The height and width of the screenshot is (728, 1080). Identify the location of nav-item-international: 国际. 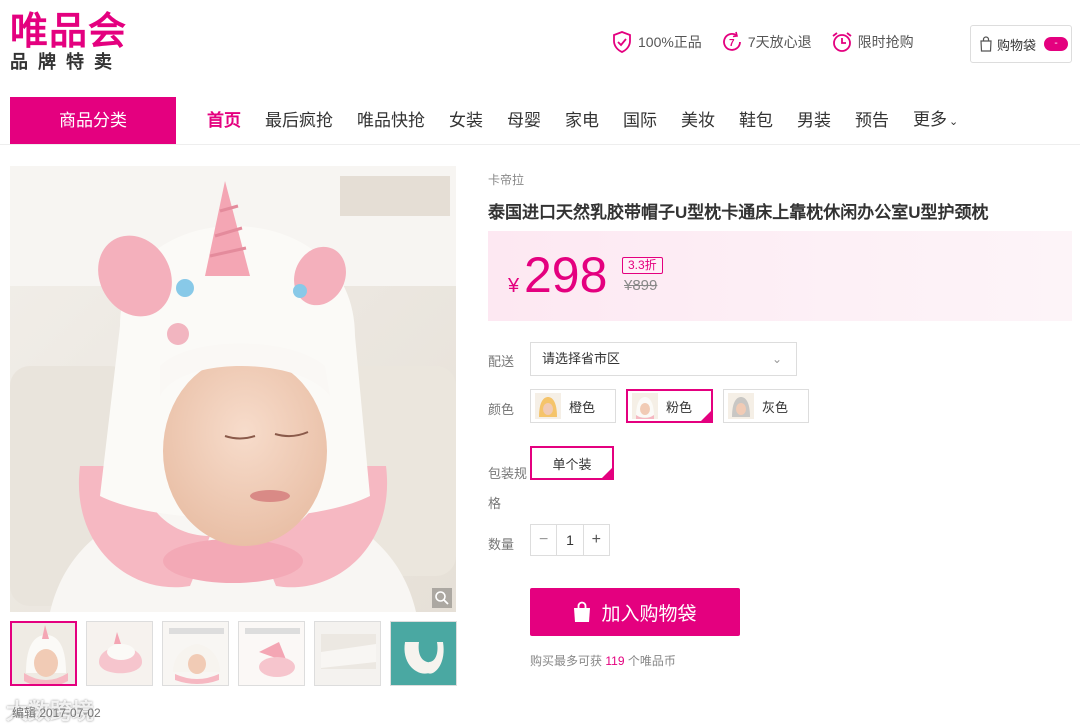
(640, 120).